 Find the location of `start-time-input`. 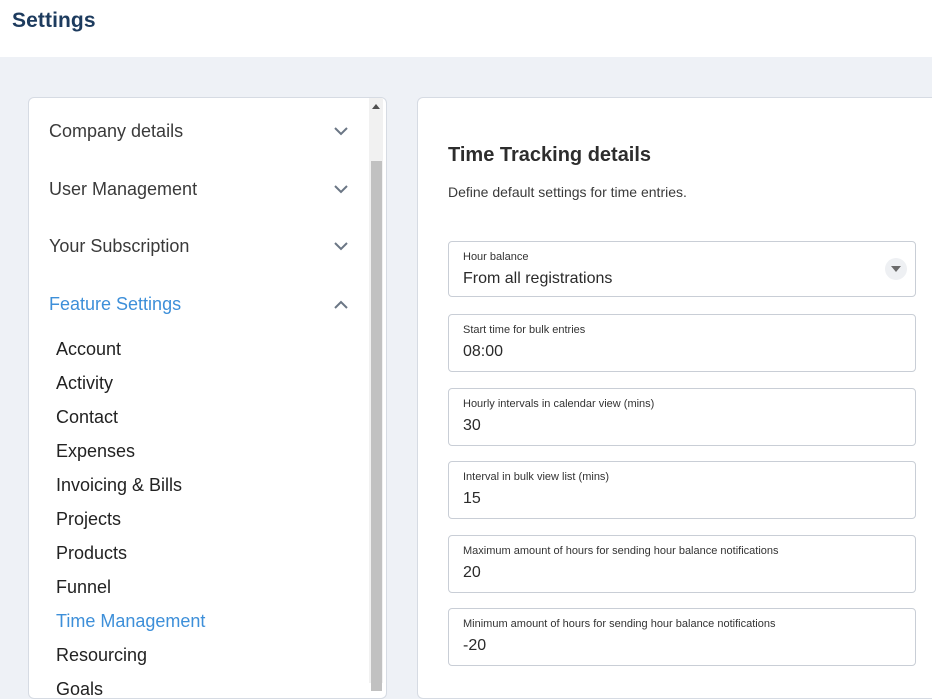

start-time-input is located at coordinates (663, 352).